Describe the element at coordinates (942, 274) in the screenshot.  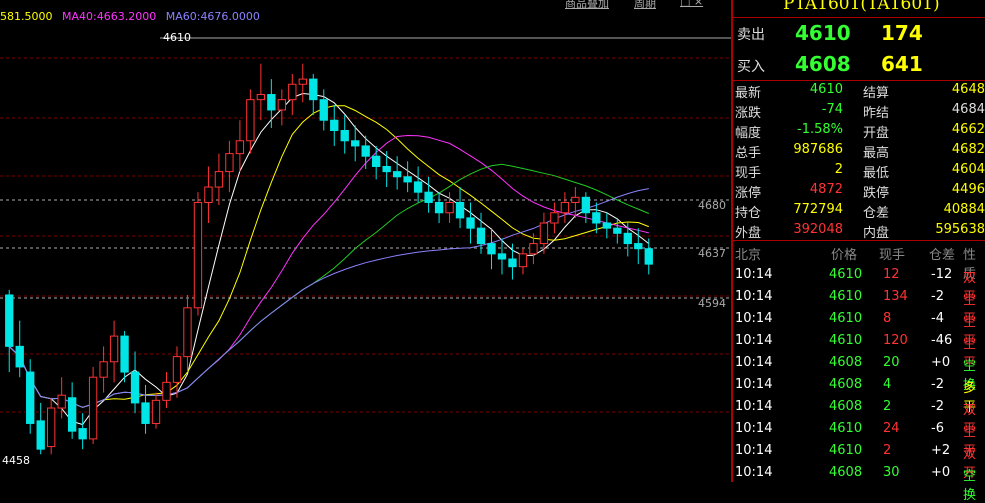
I see `trade-oi: -12` at that location.